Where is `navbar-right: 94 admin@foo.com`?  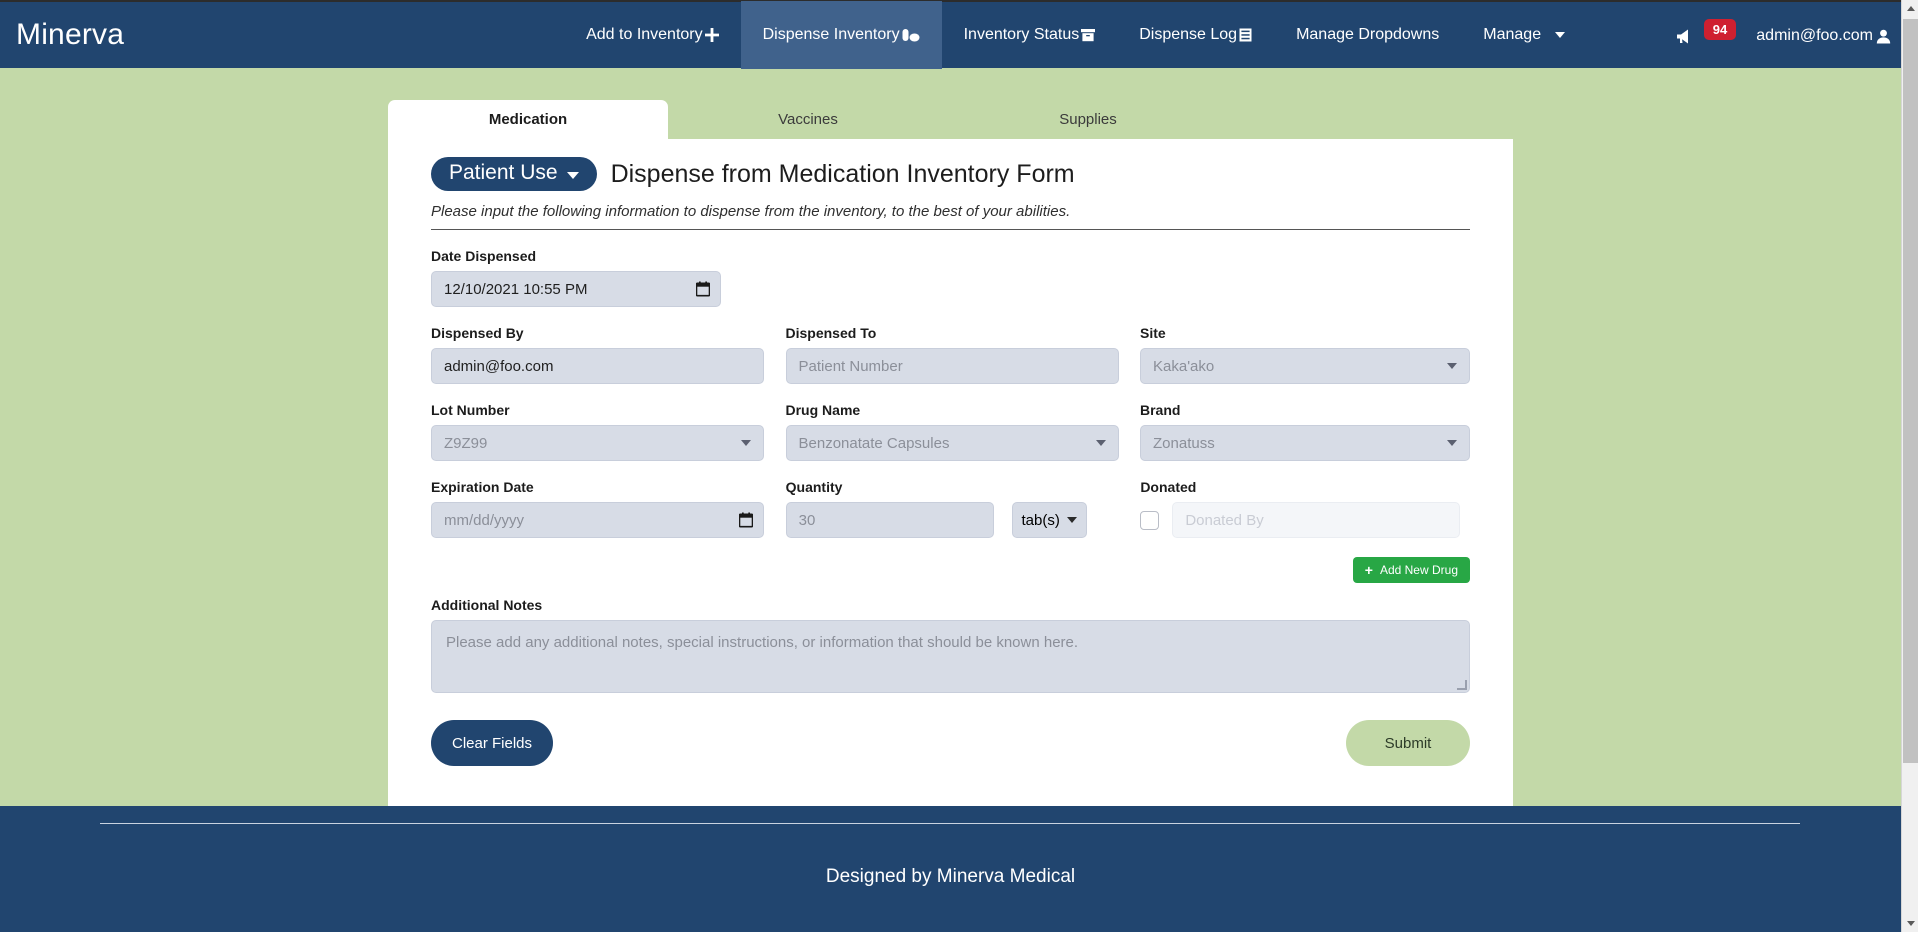
navbar-right: 94 admin@foo.com is located at coordinates (1783, 36).